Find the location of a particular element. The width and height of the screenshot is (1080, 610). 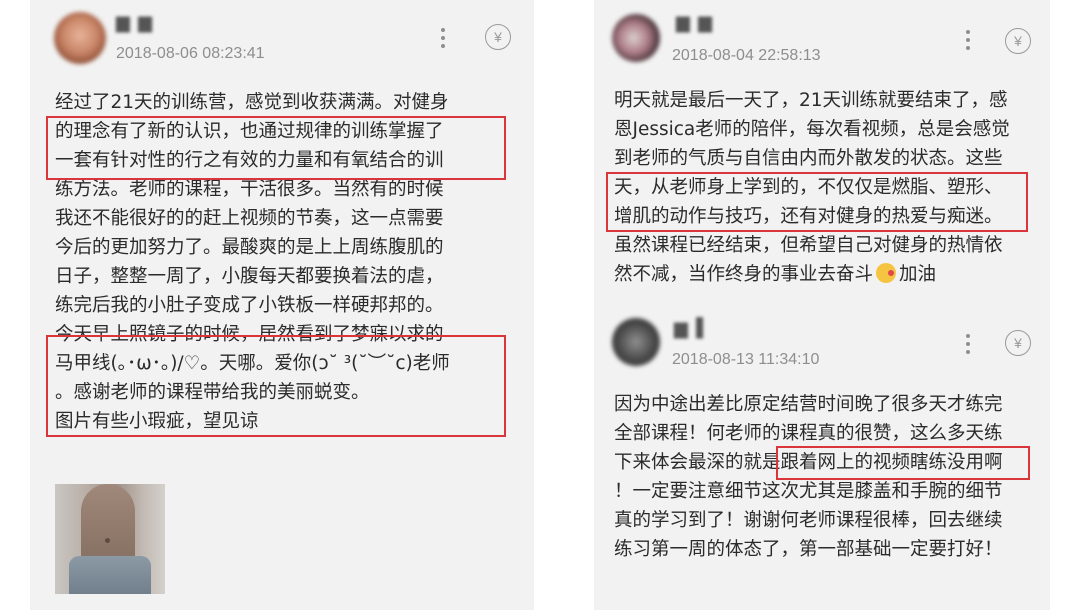

comment-text-line: 日子，整整一周了，小腹每天都要换着法的虐， is located at coordinates (249, 276).